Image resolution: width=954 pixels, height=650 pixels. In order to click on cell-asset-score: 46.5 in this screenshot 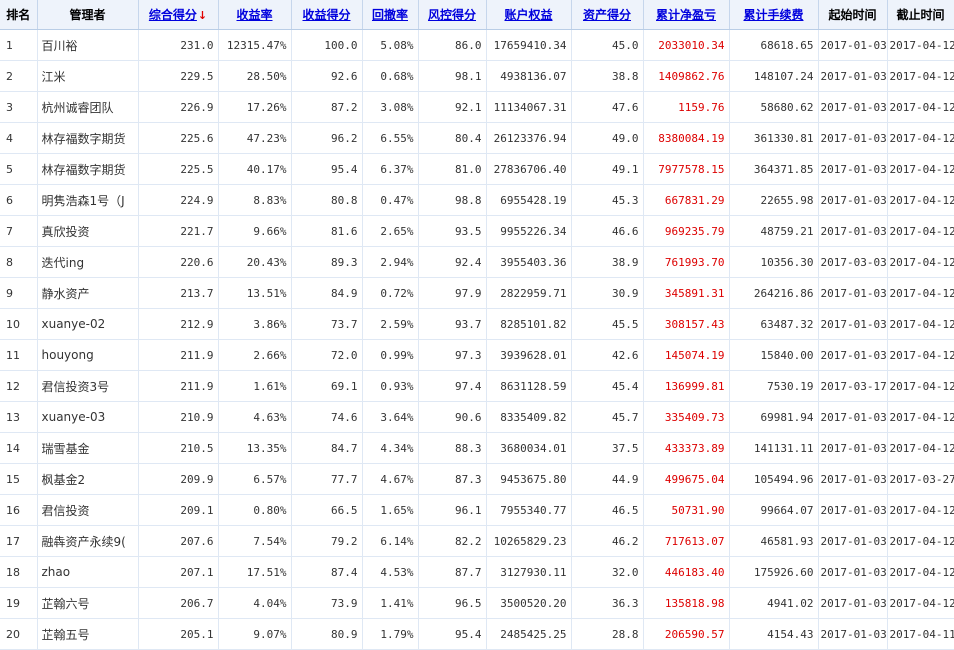, I will do `click(607, 510)`.